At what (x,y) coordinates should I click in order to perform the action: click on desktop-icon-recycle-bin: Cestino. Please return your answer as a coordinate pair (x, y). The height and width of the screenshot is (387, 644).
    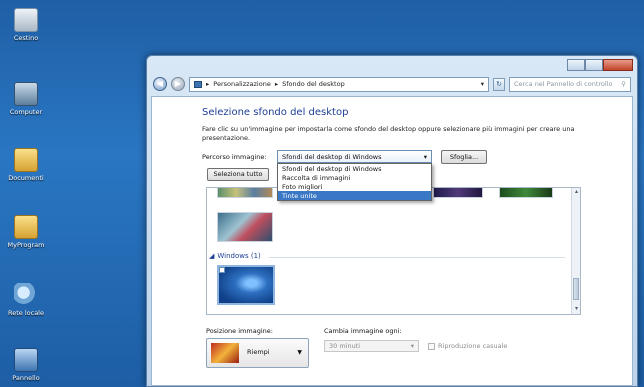
    Looking at the image, I should click on (26, 25).